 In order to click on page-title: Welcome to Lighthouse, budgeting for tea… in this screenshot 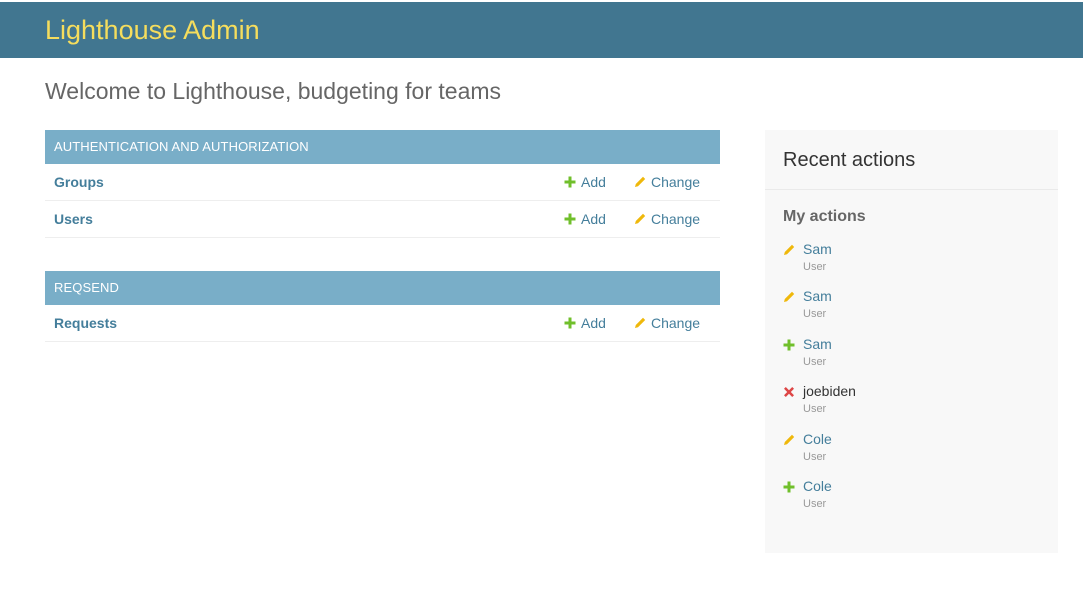, I will do `click(273, 91)`.